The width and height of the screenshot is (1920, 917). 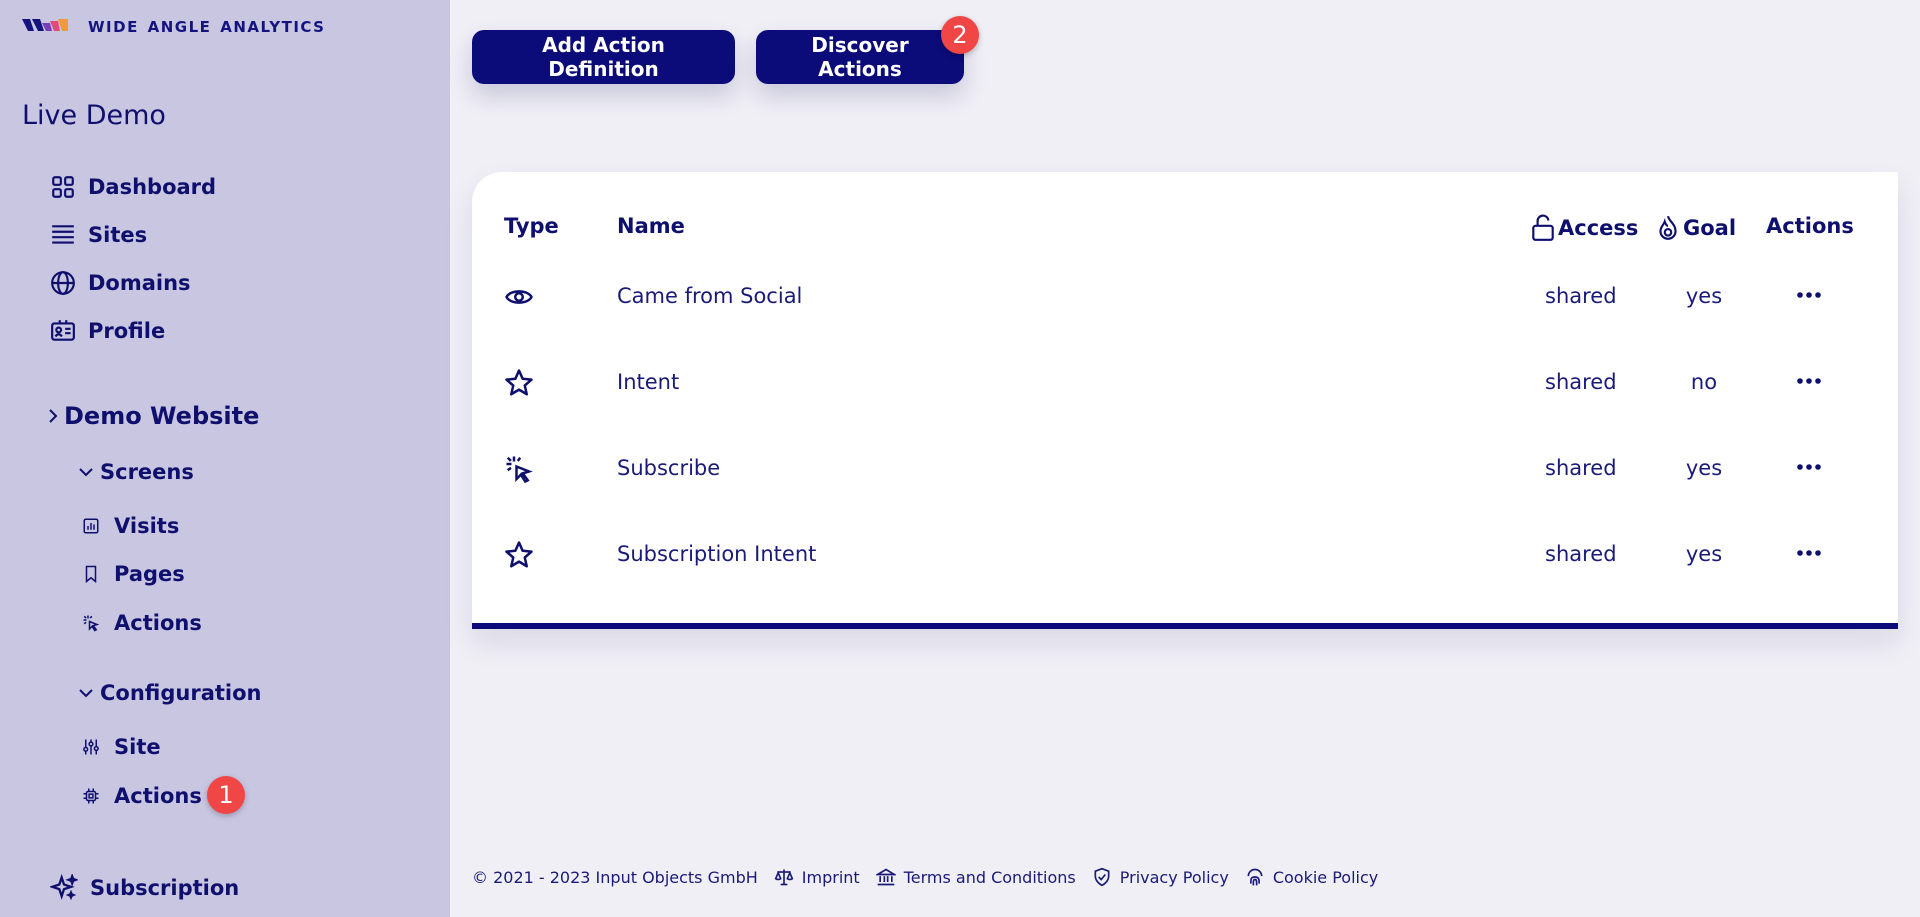 I want to click on sidebar-item-dashboard: Dashboard, so click(x=133, y=187).